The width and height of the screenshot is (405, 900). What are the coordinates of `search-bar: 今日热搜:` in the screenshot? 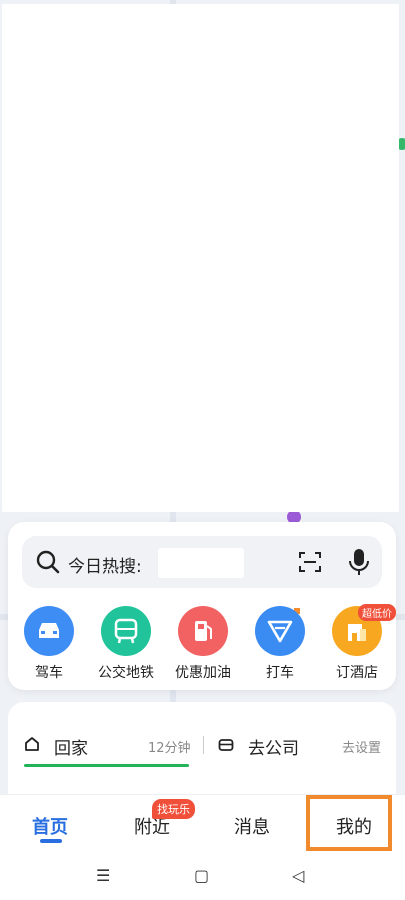 It's located at (202, 575).